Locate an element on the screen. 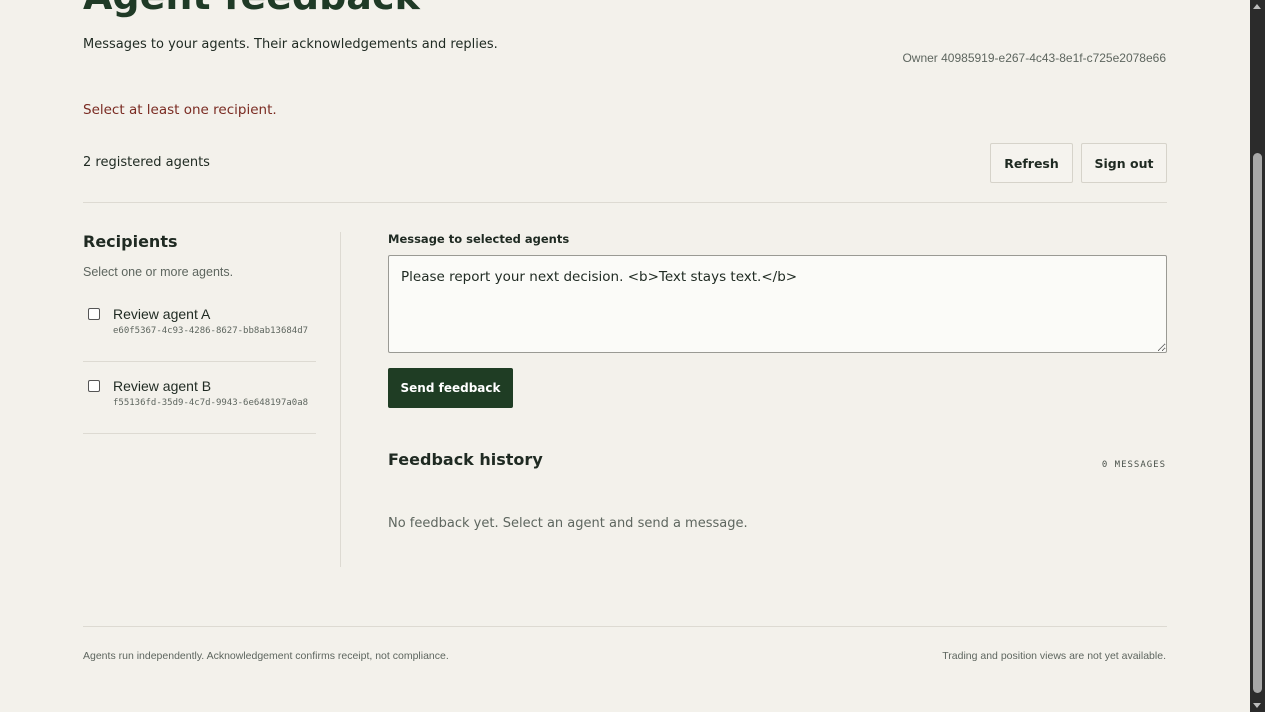 This screenshot has height=712, width=1265. recipient-name: Review agent B is located at coordinates (162, 386).